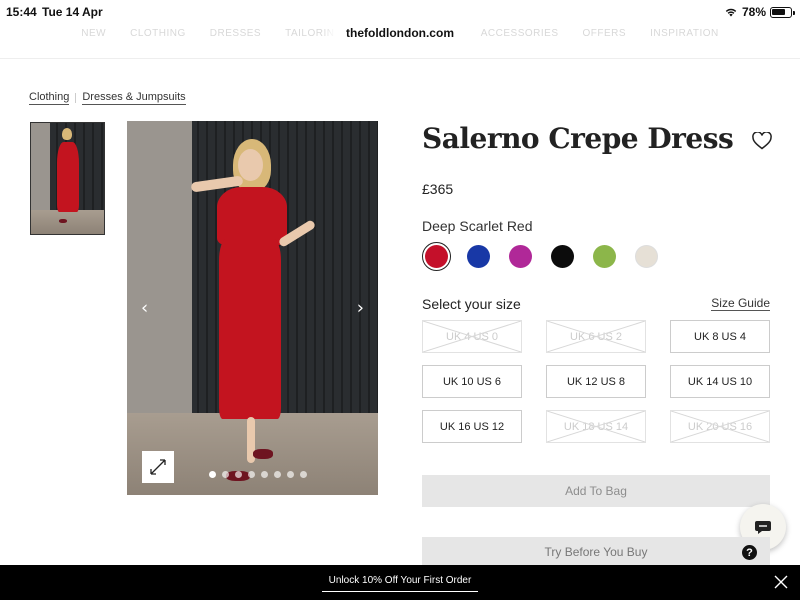 The image size is (800, 600). I want to click on size-option-label: UK 16 US 12, so click(472, 426).